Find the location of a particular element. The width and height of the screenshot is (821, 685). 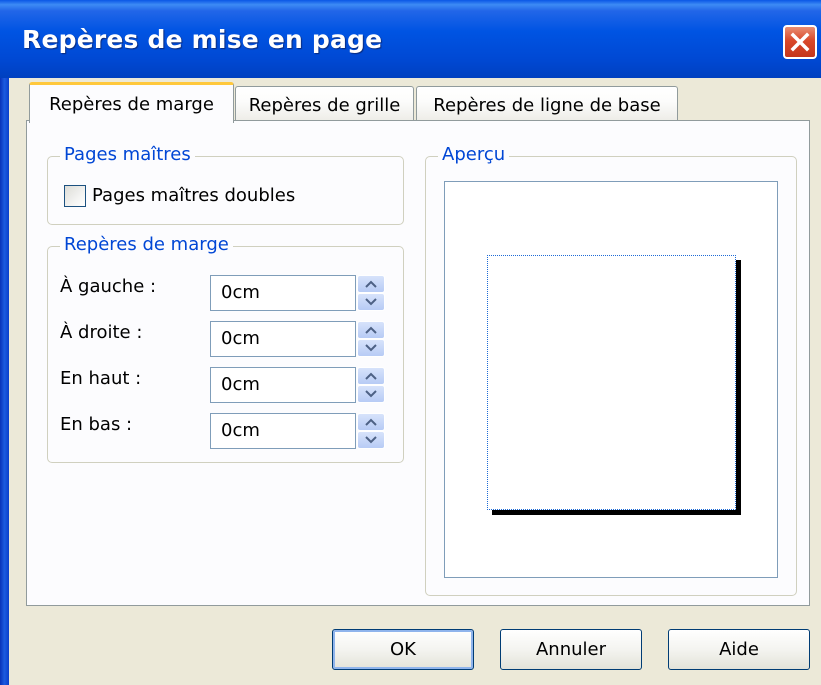

left-margin-input: 0cm is located at coordinates (283, 293).